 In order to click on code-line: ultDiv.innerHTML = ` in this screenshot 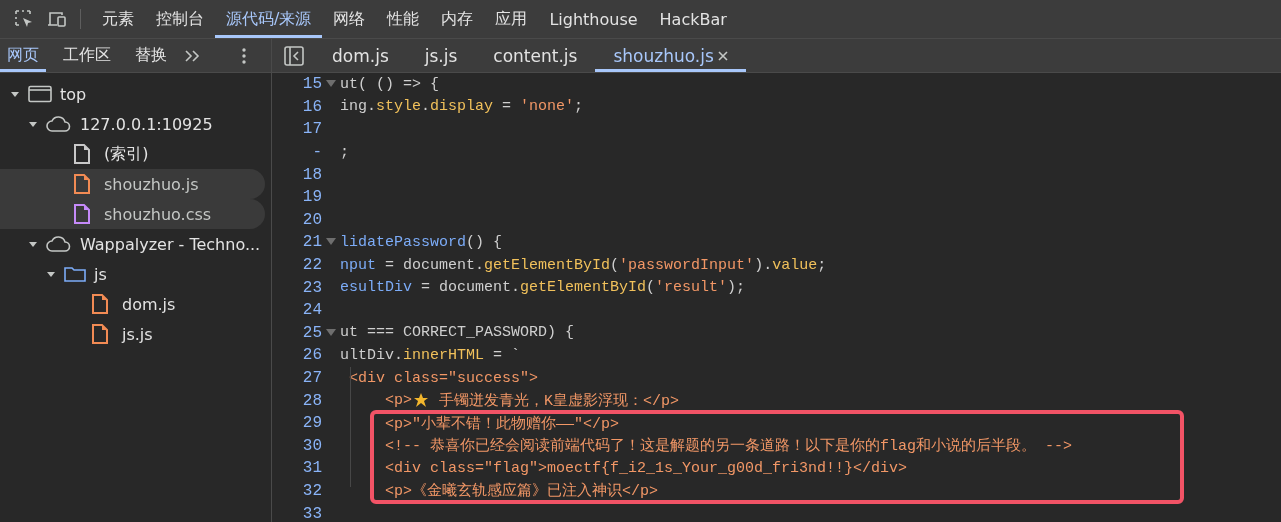, I will do `click(430, 355)`.